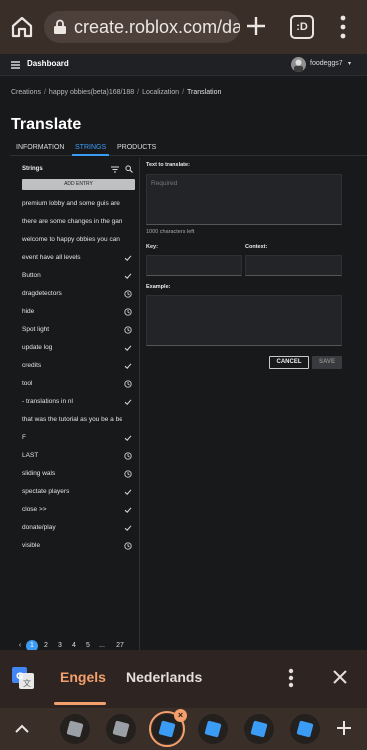 Image resolution: width=367 pixels, height=750 pixels. What do you see at coordinates (78, 510) in the screenshot?
I see `string-list-item: close >>` at bounding box center [78, 510].